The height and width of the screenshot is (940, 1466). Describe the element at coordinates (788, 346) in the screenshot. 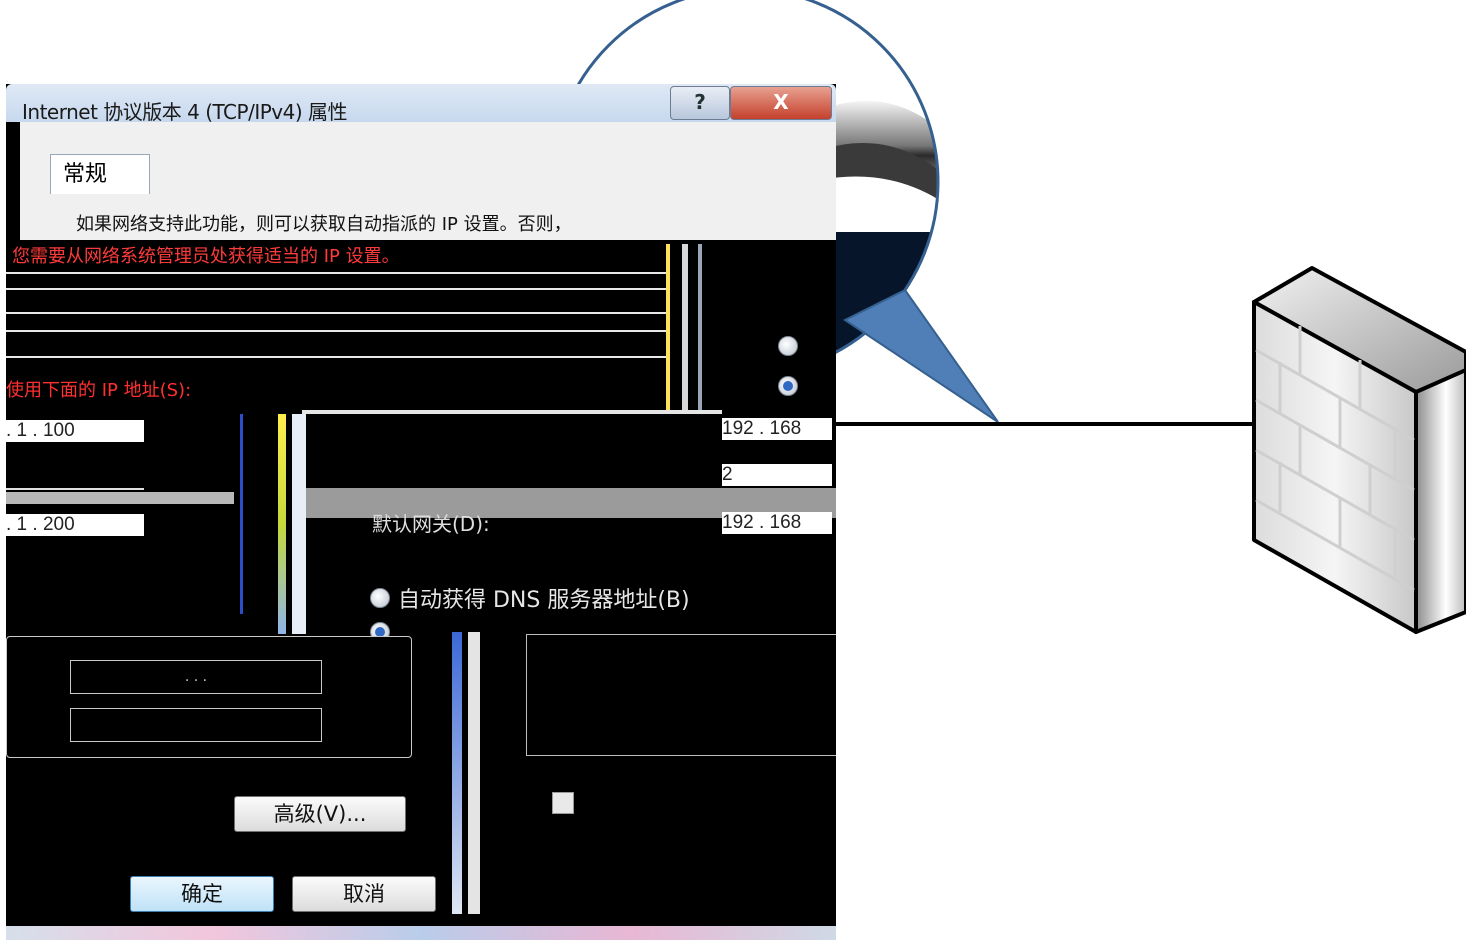

I see `obtain-ip-auto-radio` at that location.